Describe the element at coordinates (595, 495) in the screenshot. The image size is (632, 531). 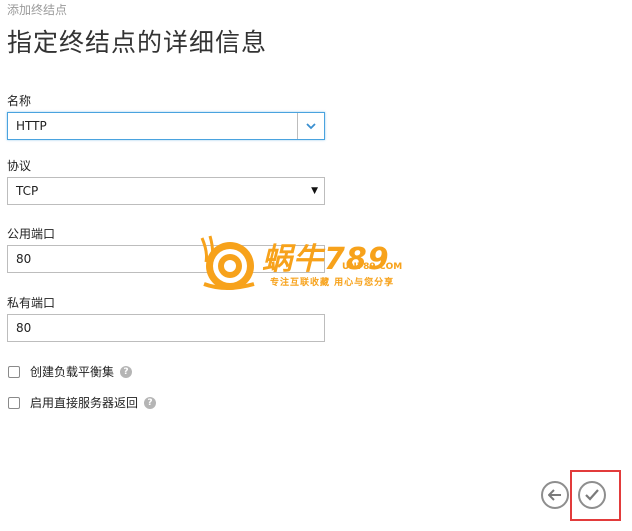
I see `highlight-box` at that location.